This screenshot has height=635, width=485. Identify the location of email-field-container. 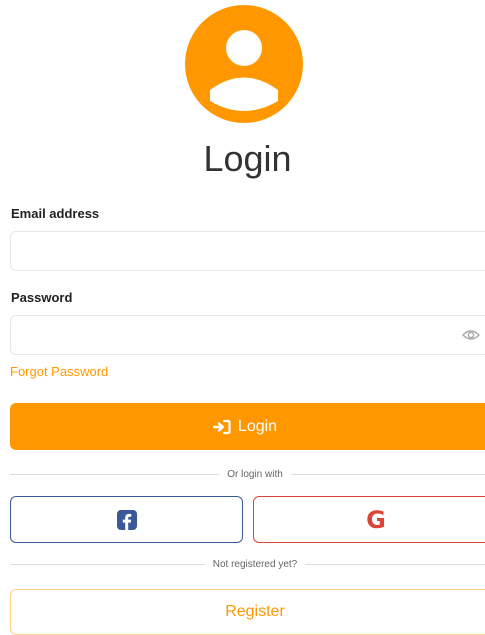
(247, 251).